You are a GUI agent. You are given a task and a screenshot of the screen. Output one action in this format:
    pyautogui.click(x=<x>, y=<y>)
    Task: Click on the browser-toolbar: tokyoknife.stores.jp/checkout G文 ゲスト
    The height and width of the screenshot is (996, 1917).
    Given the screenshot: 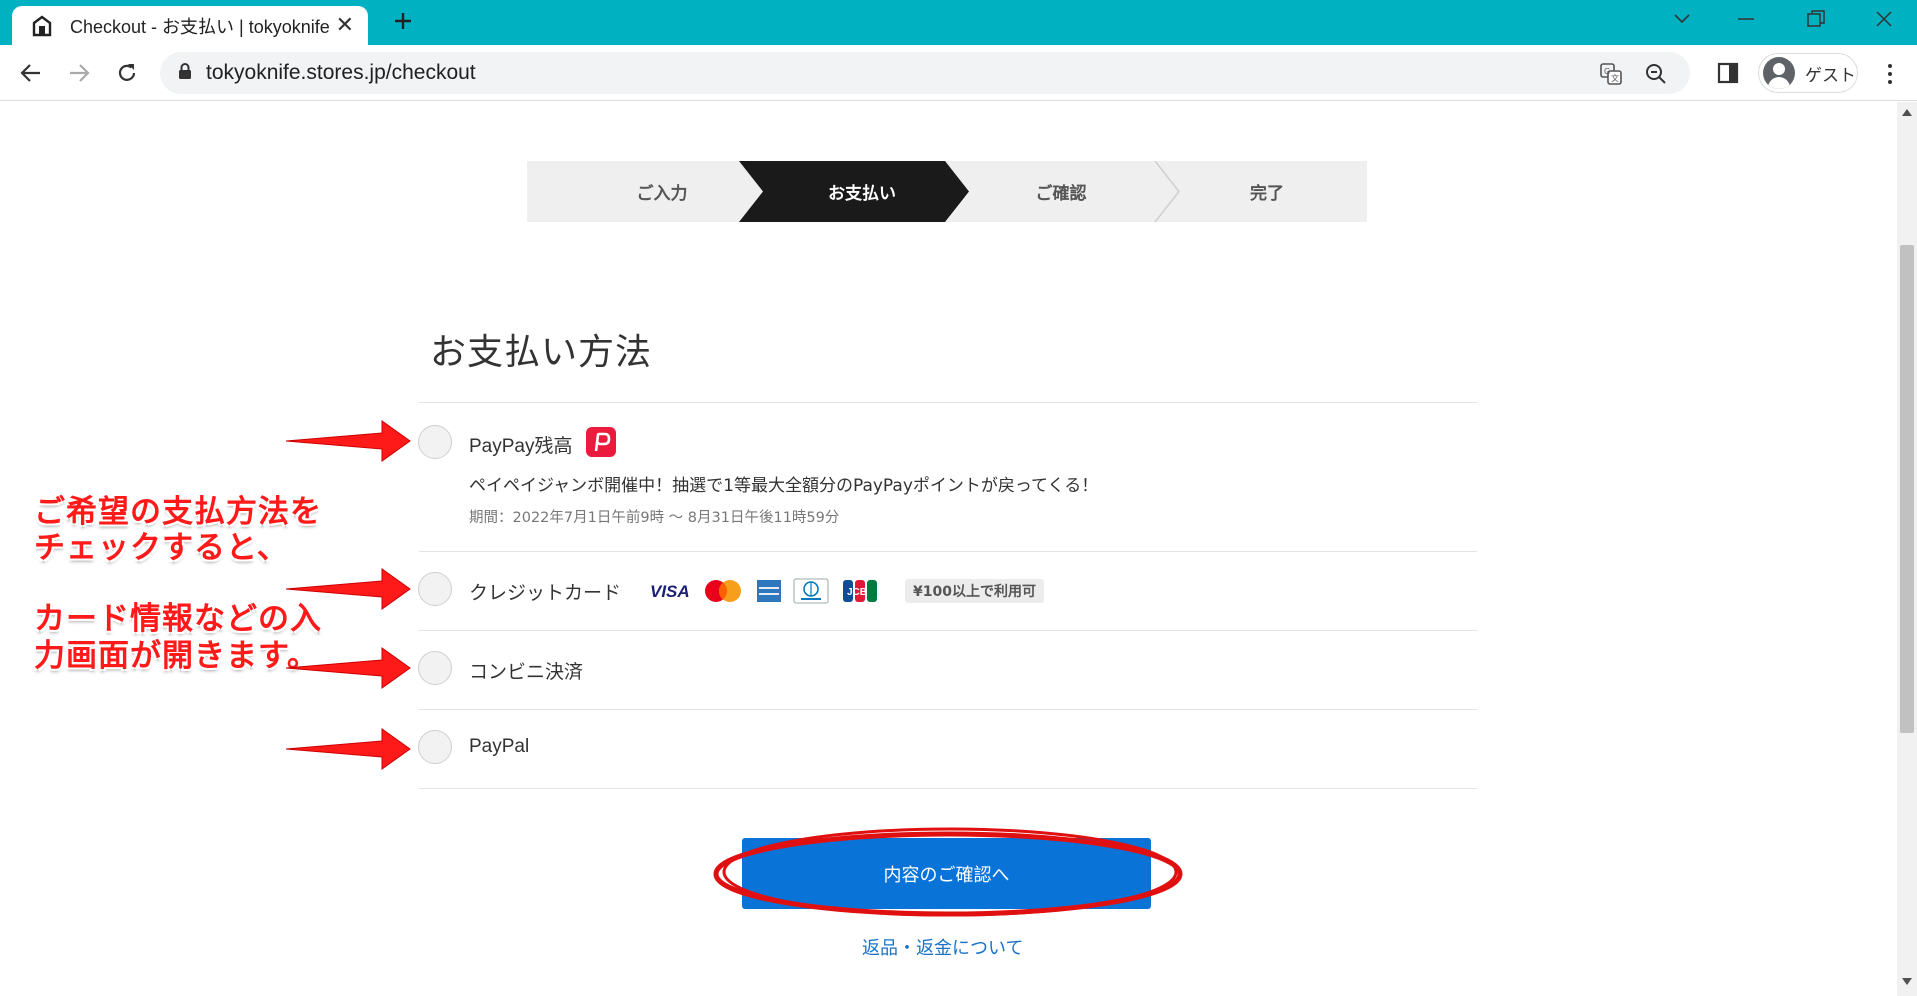 What is the action you would take?
    pyautogui.click(x=958, y=73)
    